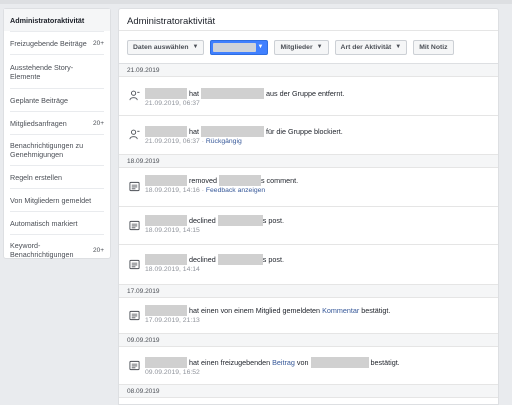 This screenshot has height=405, width=512. Describe the element at coordinates (239, 47) in the screenshot. I see `admin-filter-dropdown: ▼` at that location.